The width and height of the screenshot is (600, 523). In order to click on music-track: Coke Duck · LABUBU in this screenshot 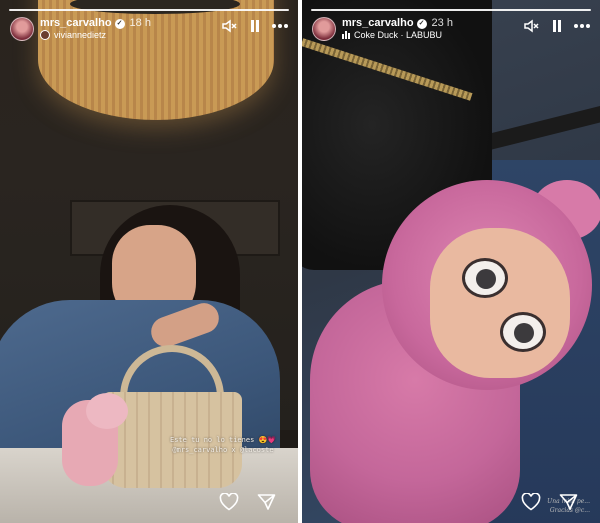, I will do `click(398, 35)`.